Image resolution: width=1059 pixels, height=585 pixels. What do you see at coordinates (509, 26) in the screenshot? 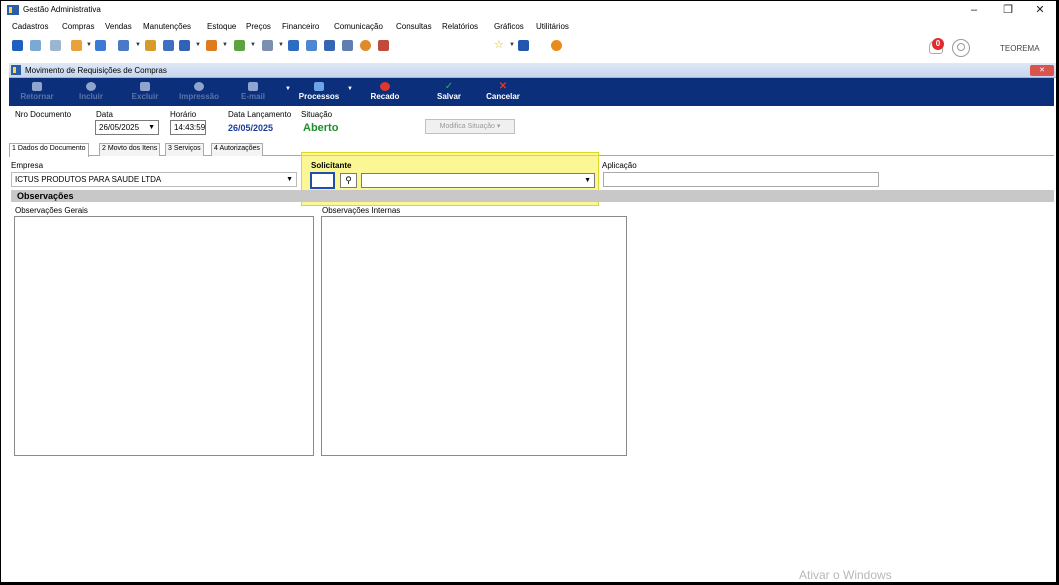
I see `menu-graficos: Gráficos` at bounding box center [509, 26].